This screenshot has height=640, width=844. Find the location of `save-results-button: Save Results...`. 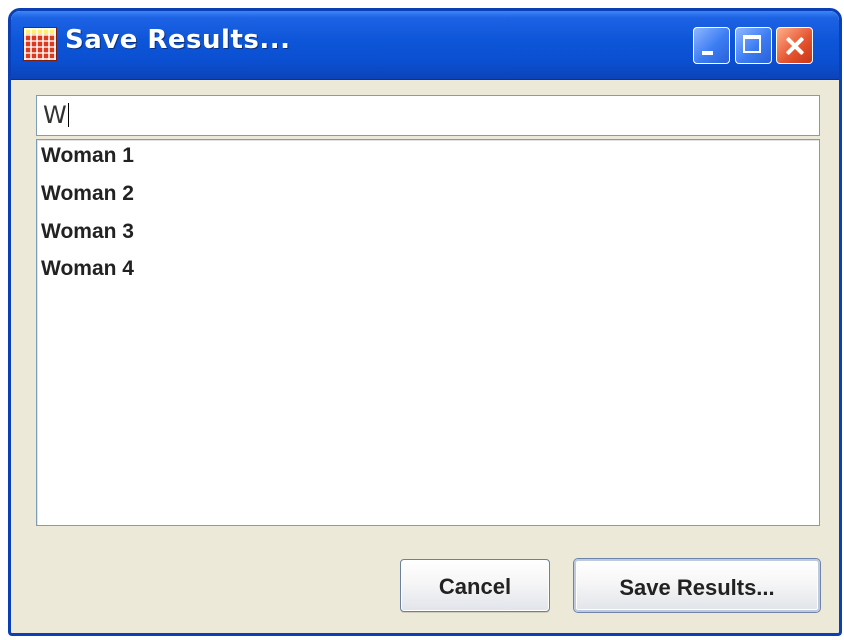

save-results-button: Save Results... is located at coordinates (697, 585).